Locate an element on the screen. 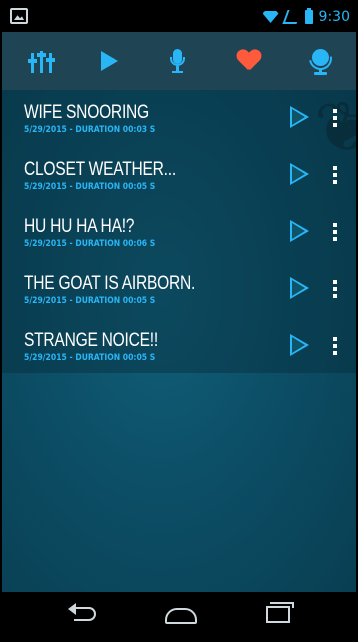  status-time: 9:30 is located at coordinates (334, 17).